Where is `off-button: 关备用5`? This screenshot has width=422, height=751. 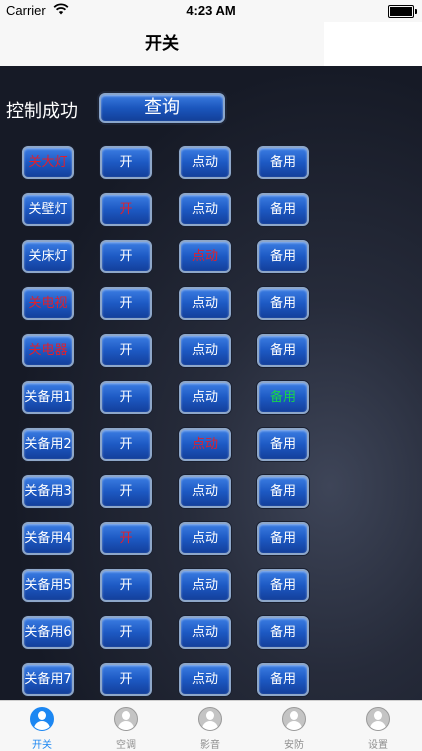
off-button: 关备用5 is located at coordinates (48, 585).